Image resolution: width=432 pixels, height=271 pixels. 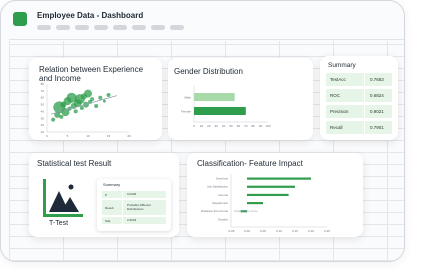 I want to click on stat-row-value: 2.0623, so click(x=144, y=220).